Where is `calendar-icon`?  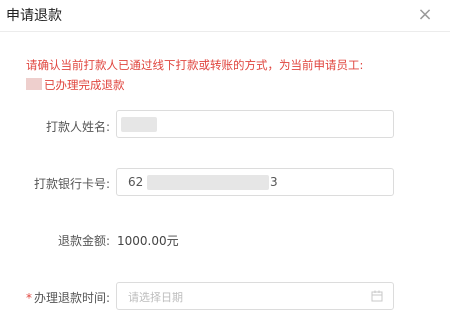 calendar-icon is located at coordinates (377, 296).